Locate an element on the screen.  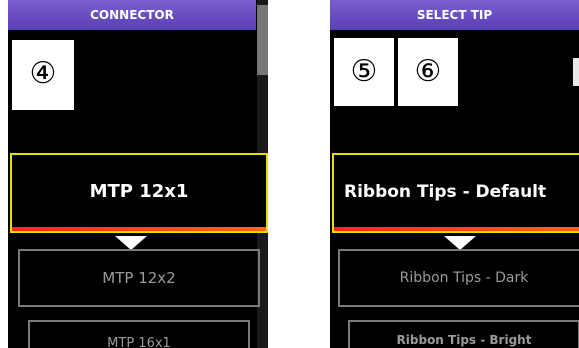
callout-label-4: ④ is located at coordinates (43, 75).